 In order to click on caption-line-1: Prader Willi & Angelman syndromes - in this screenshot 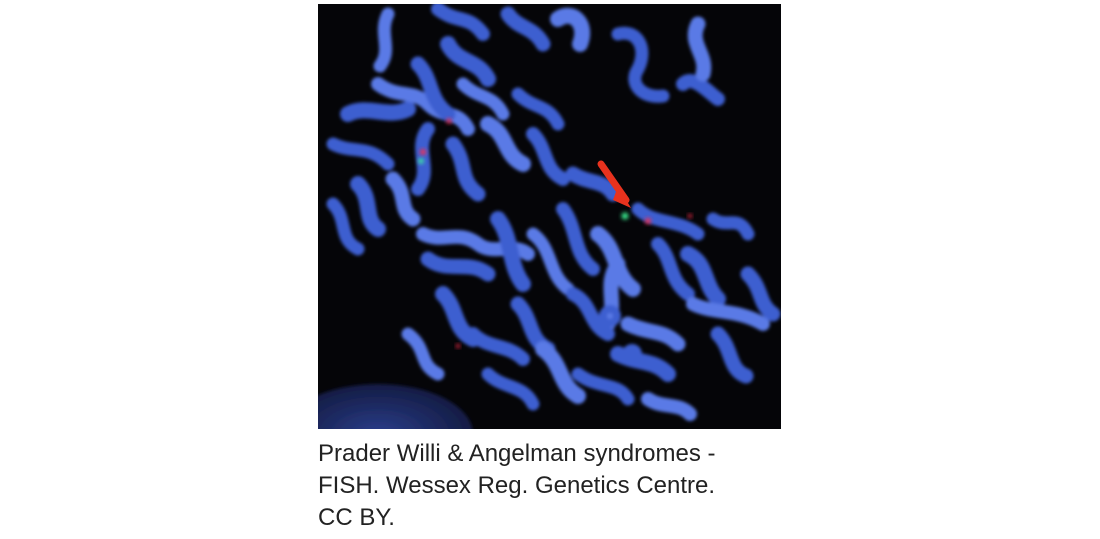, I will do `click(517, 453)`.